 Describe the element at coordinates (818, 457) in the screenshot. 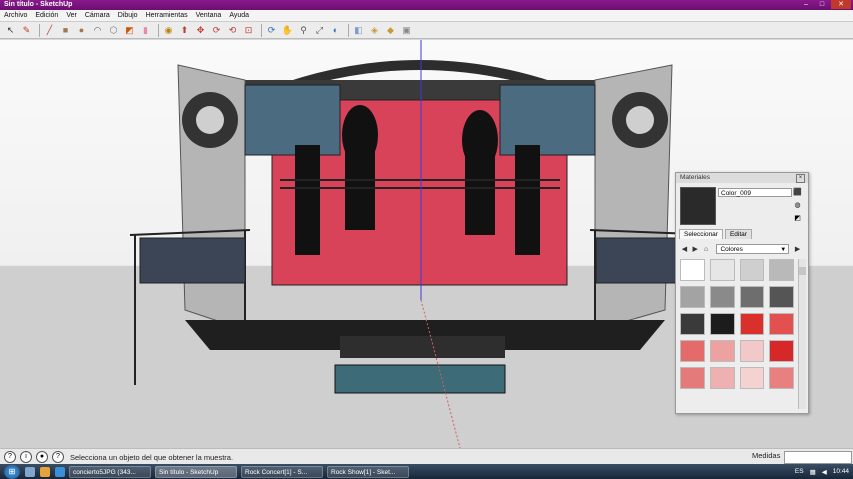

I see `measures-input` at that location.